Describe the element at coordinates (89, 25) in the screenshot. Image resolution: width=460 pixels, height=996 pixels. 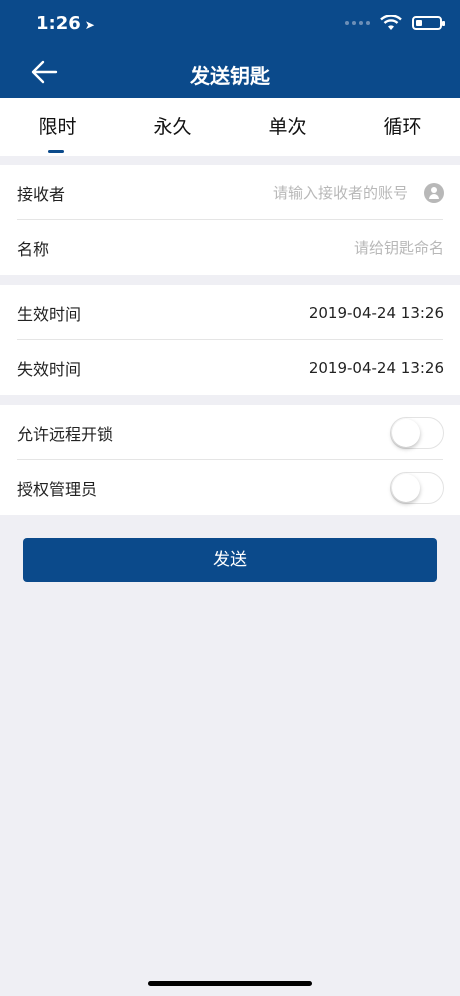
I see `location-arrow-icon: ➤` at that location.